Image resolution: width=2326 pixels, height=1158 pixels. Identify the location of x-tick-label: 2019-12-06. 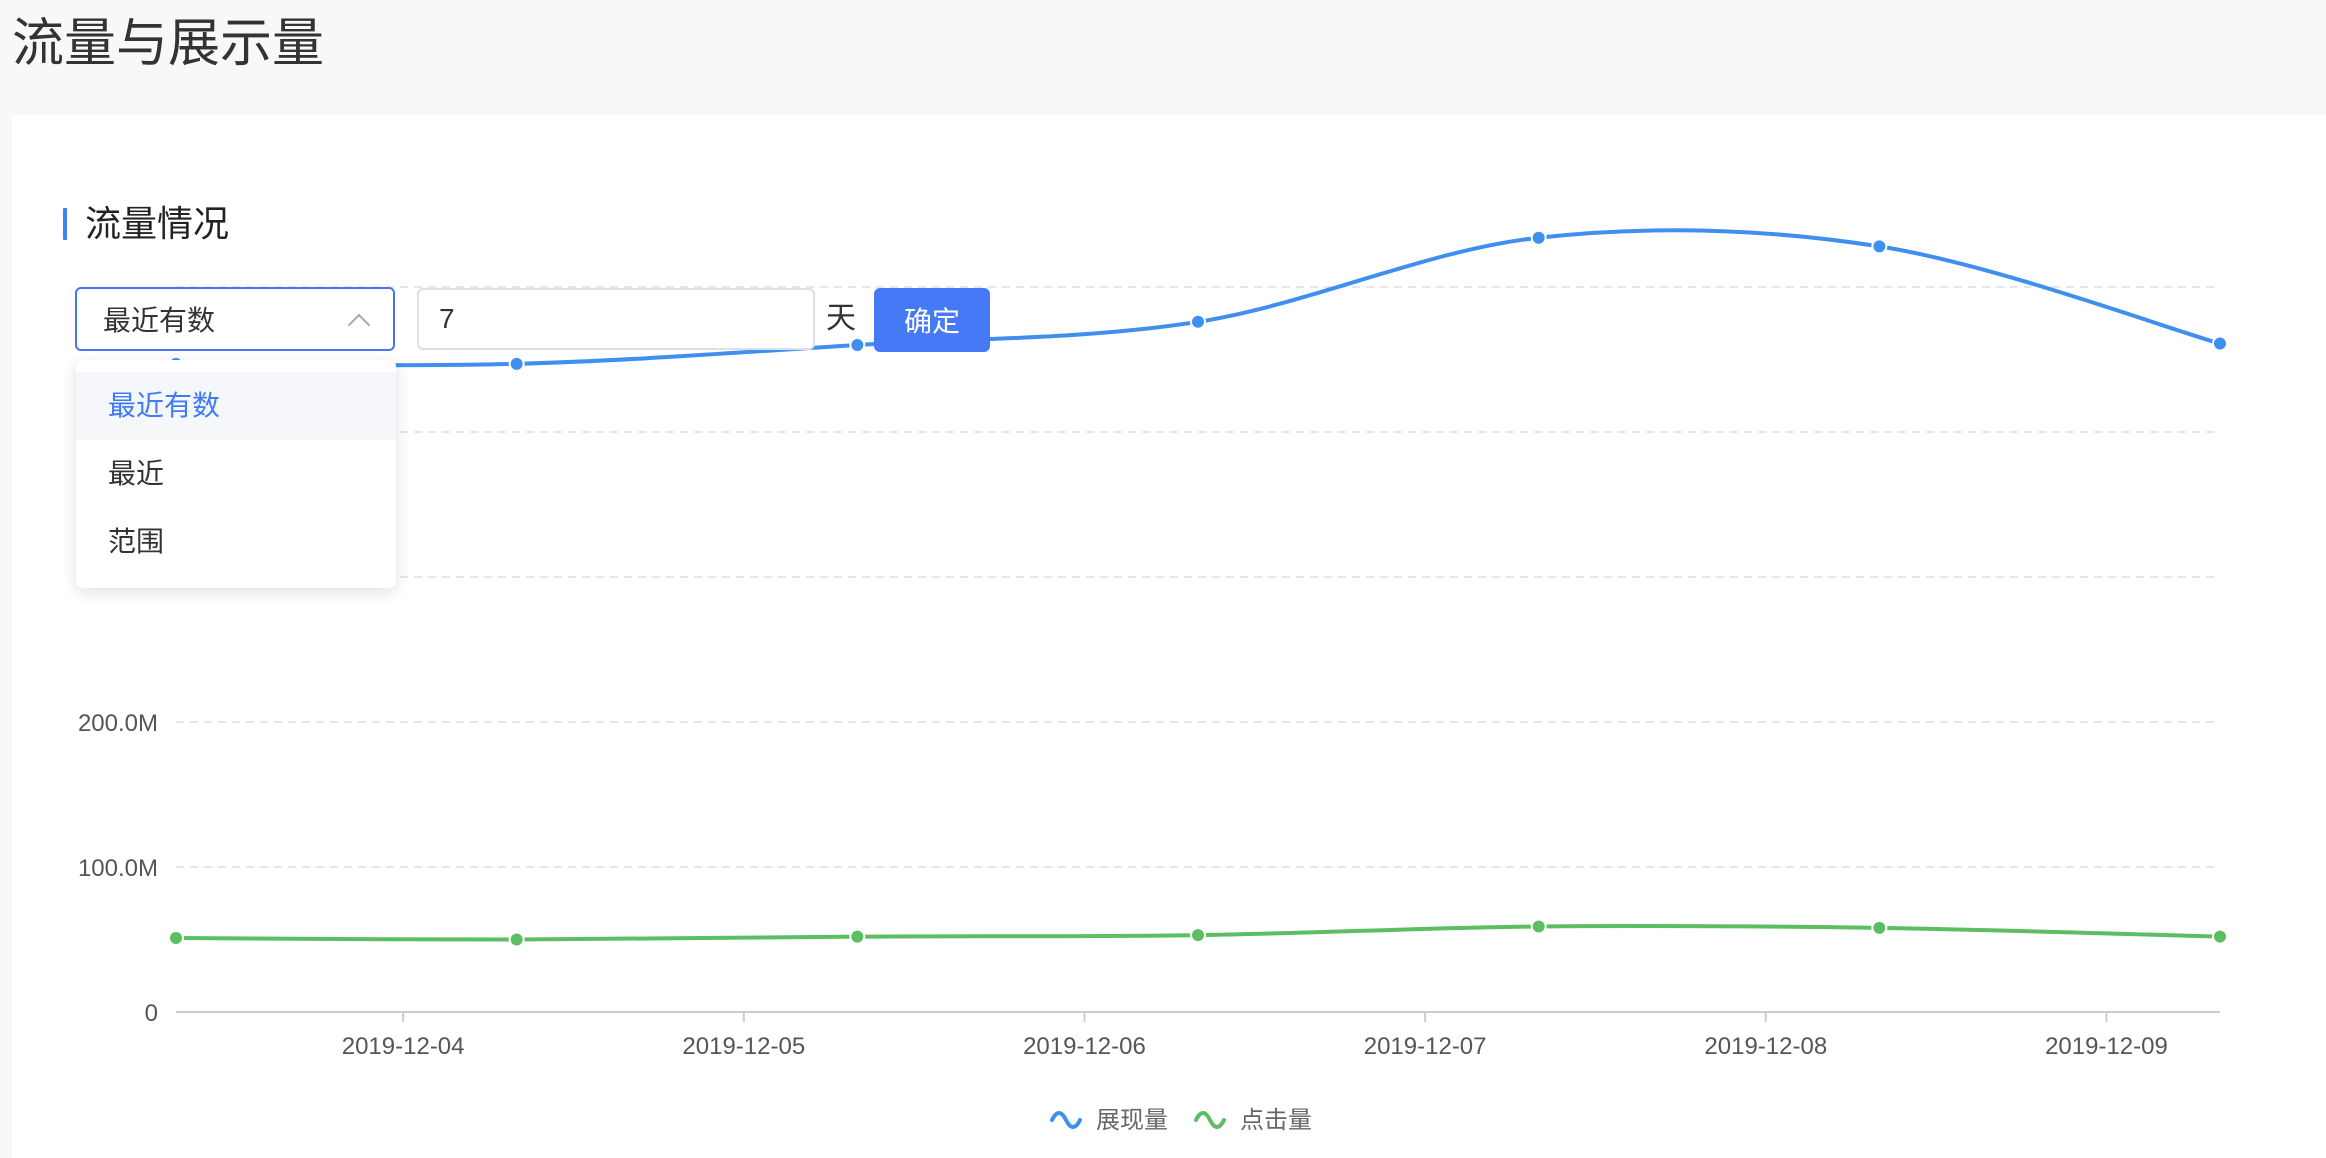
(1084, 1046).